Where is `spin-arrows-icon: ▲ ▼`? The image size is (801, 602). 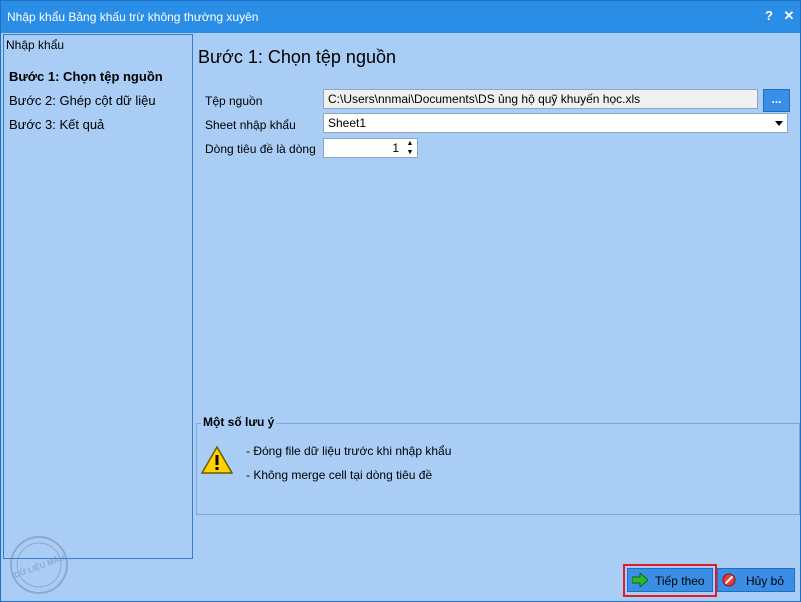
spin-arrows-icon: ▲ ▼ is located at coordinates (410, 148).